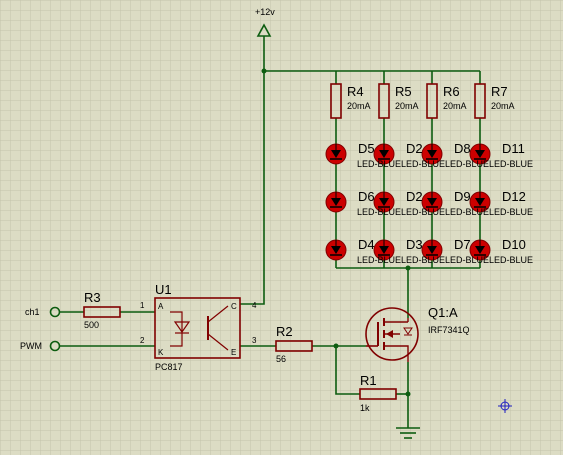 The image size is (563, 455). Describe the element at coordinates (281, 359) in the screenshot. I see `r2-value: 56` at that location.